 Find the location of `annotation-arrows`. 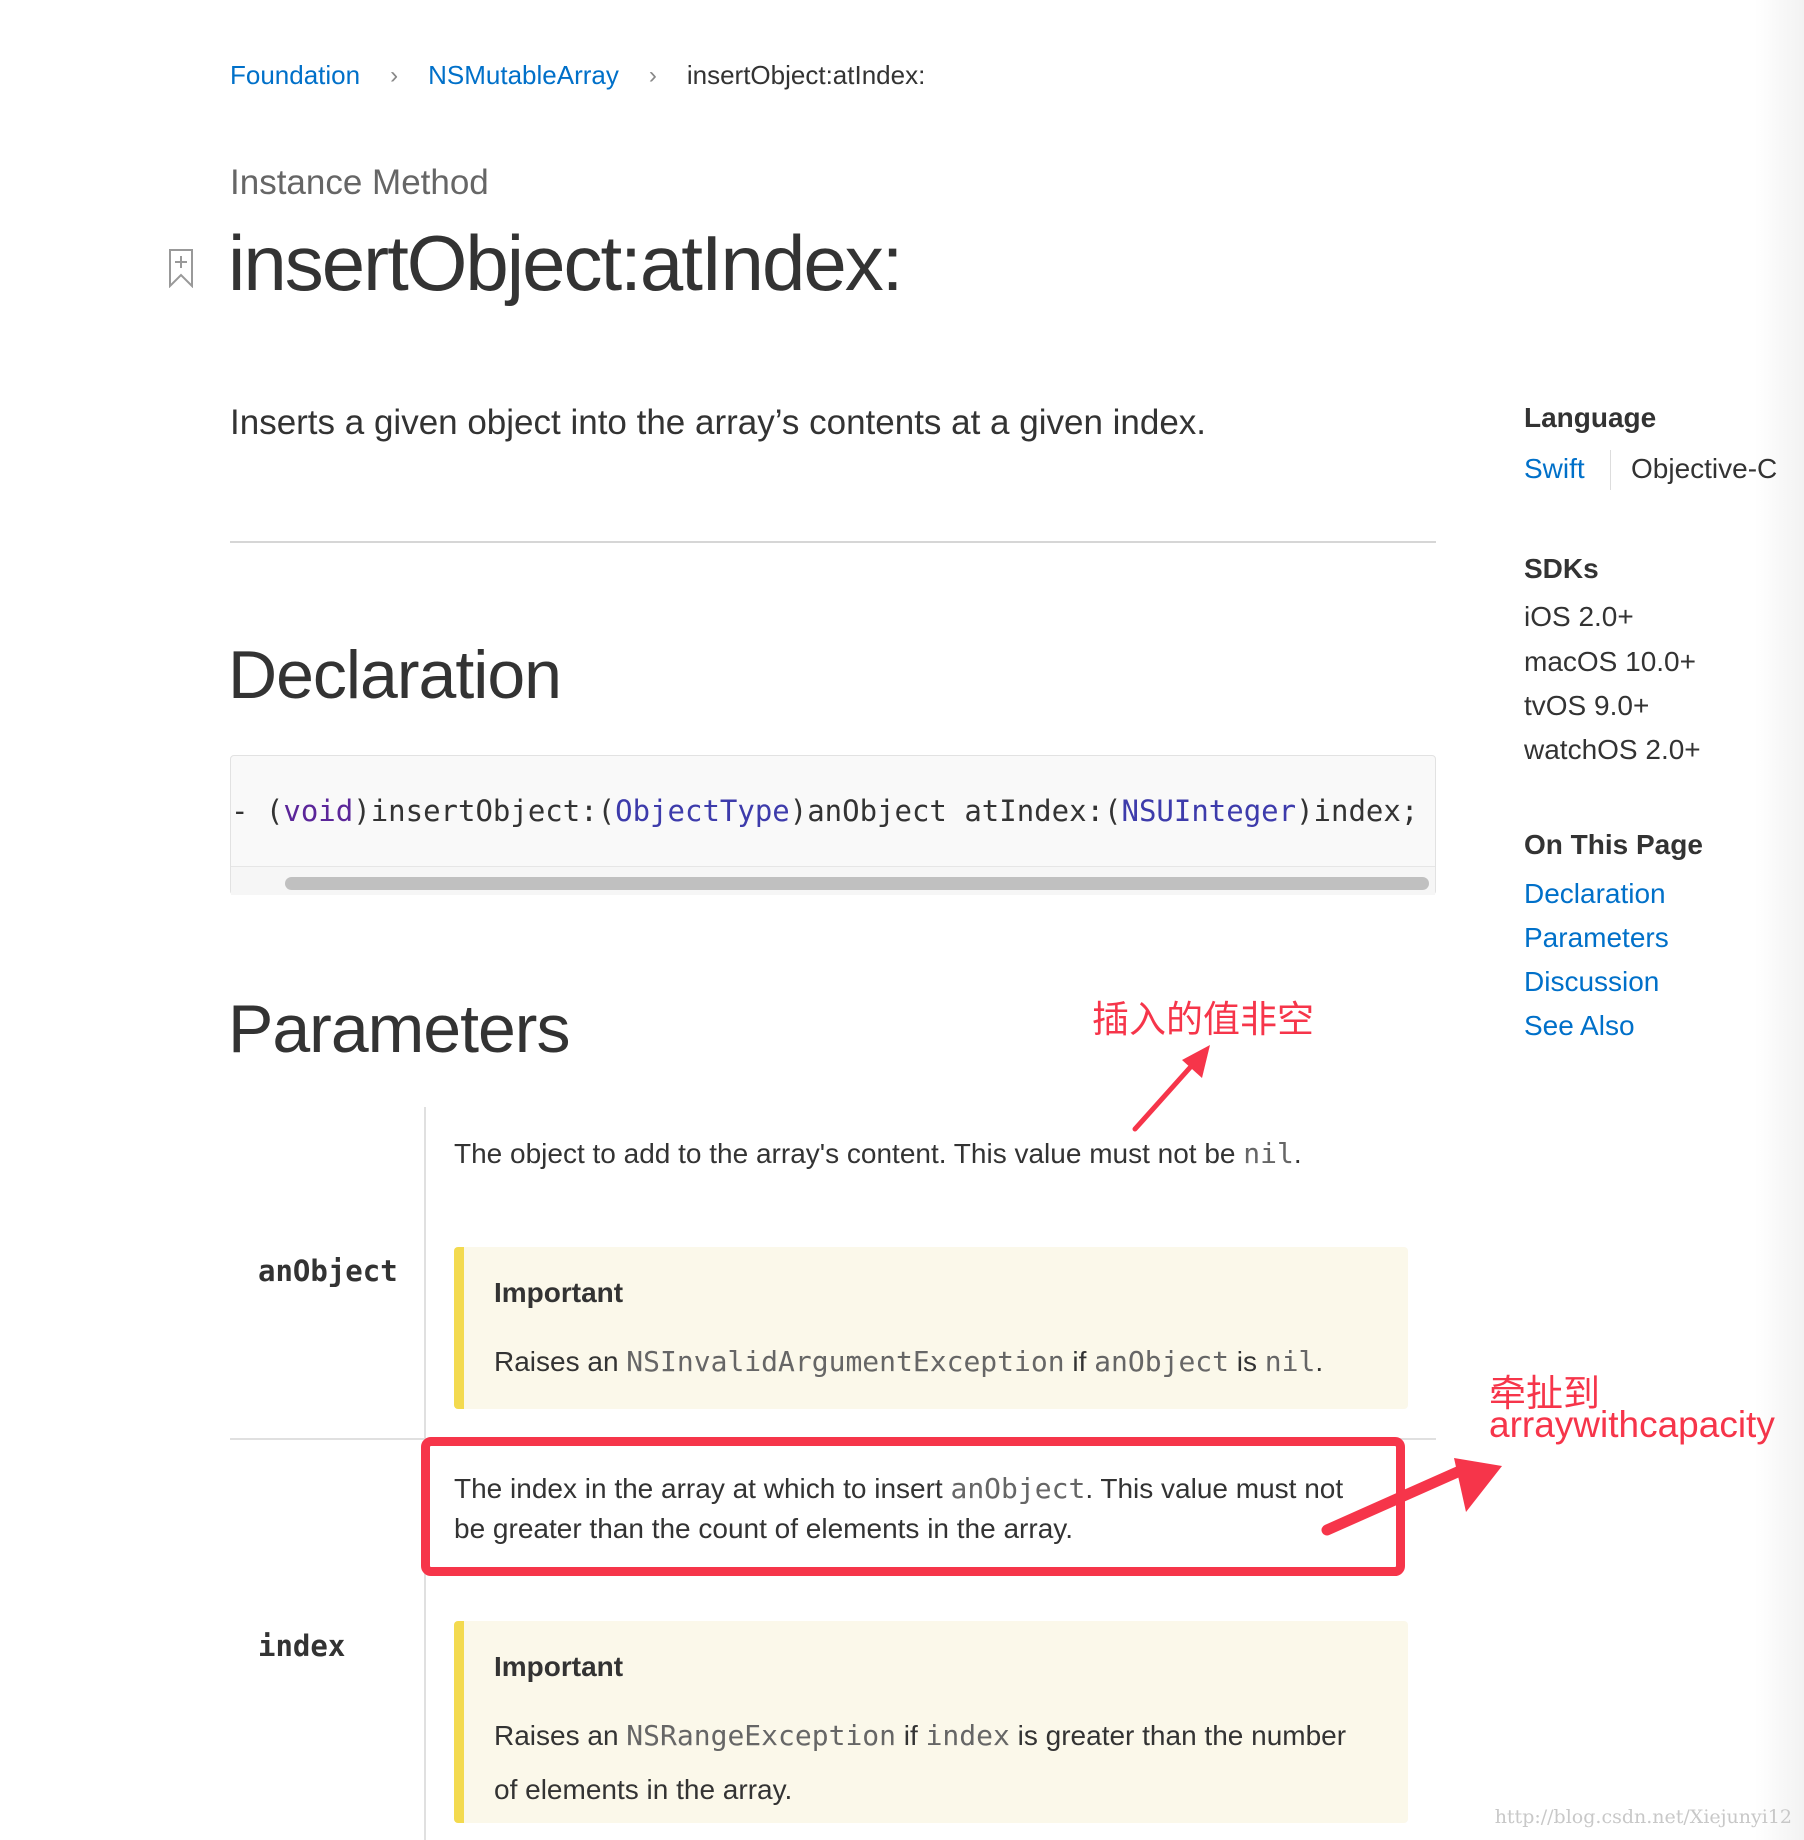

annotation-arrows is located at coordinates (1317, 1290).